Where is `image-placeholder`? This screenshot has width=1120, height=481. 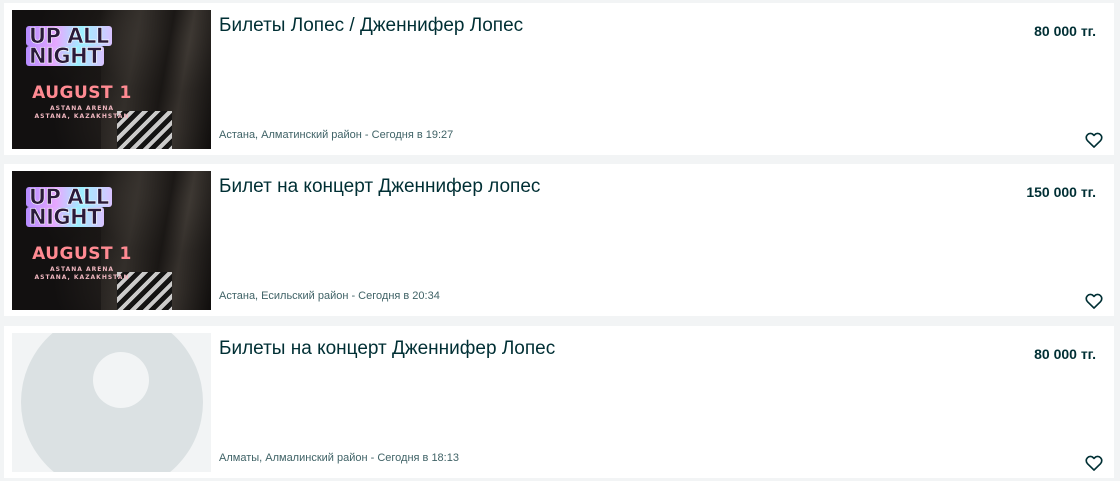
image-placeholder is located at coordinates (111, 402).